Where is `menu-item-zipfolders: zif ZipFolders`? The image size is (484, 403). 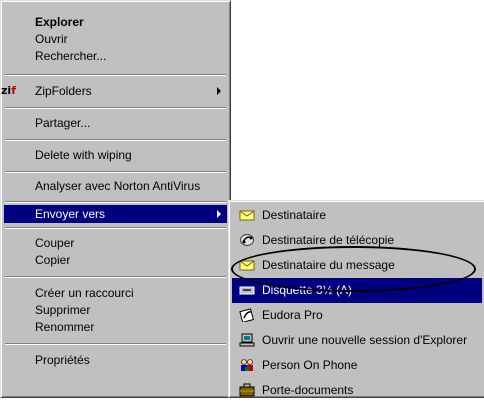 menu-item-zipfolders: zif ZipFolders is located at coordinates (114, 91).